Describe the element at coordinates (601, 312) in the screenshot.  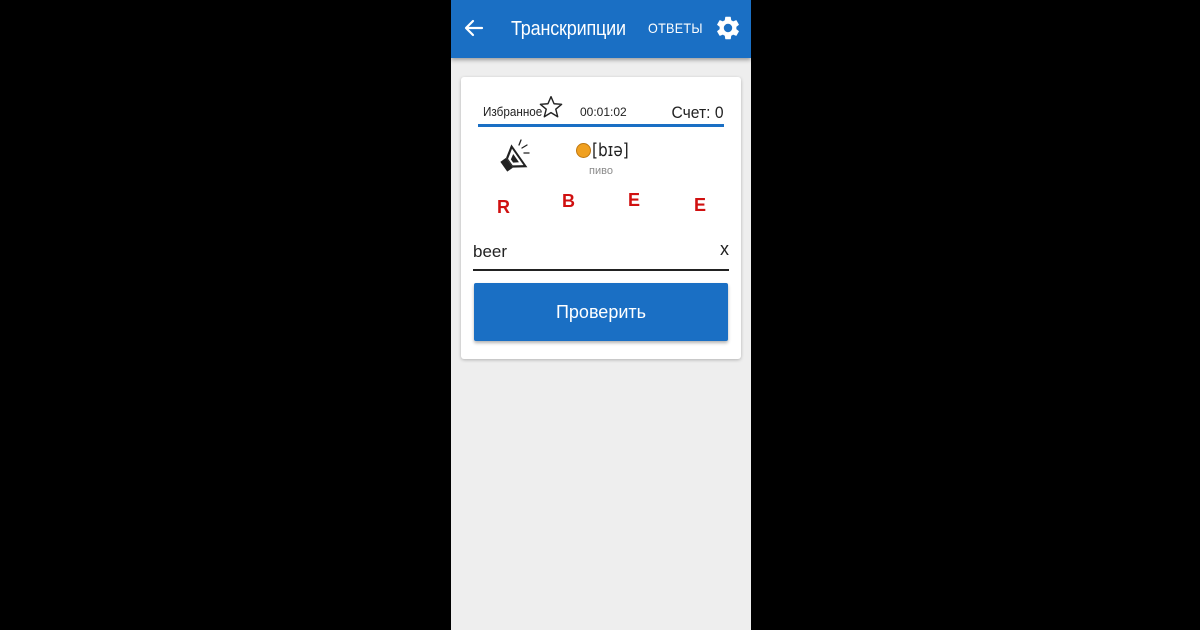
I see `check-button: Проверить` at that location.